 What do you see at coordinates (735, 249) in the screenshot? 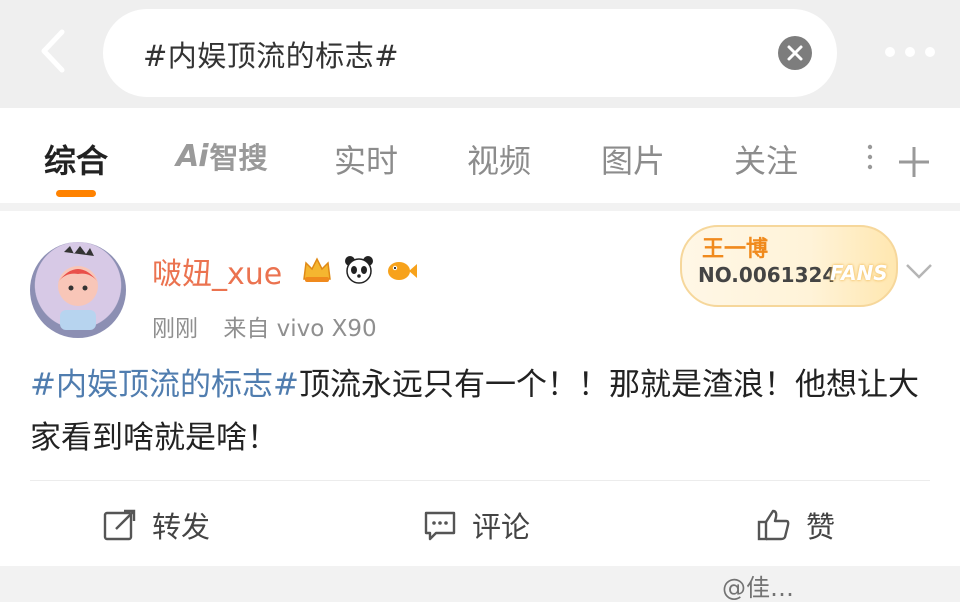
I see `fan-badge-name: 王一博` at bounding box center [735, 249].